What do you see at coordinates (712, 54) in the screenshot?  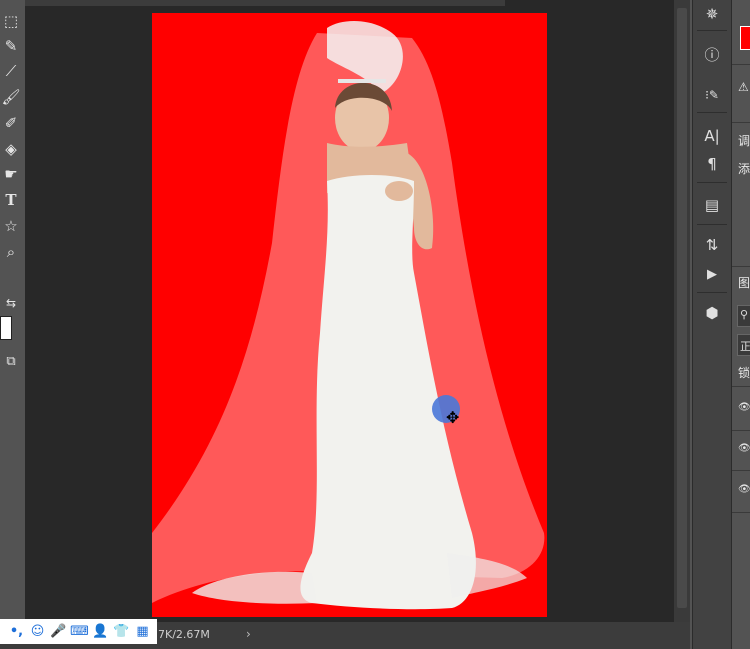 I see `info-icon: ⓘ` at bounding box center [712, 54].